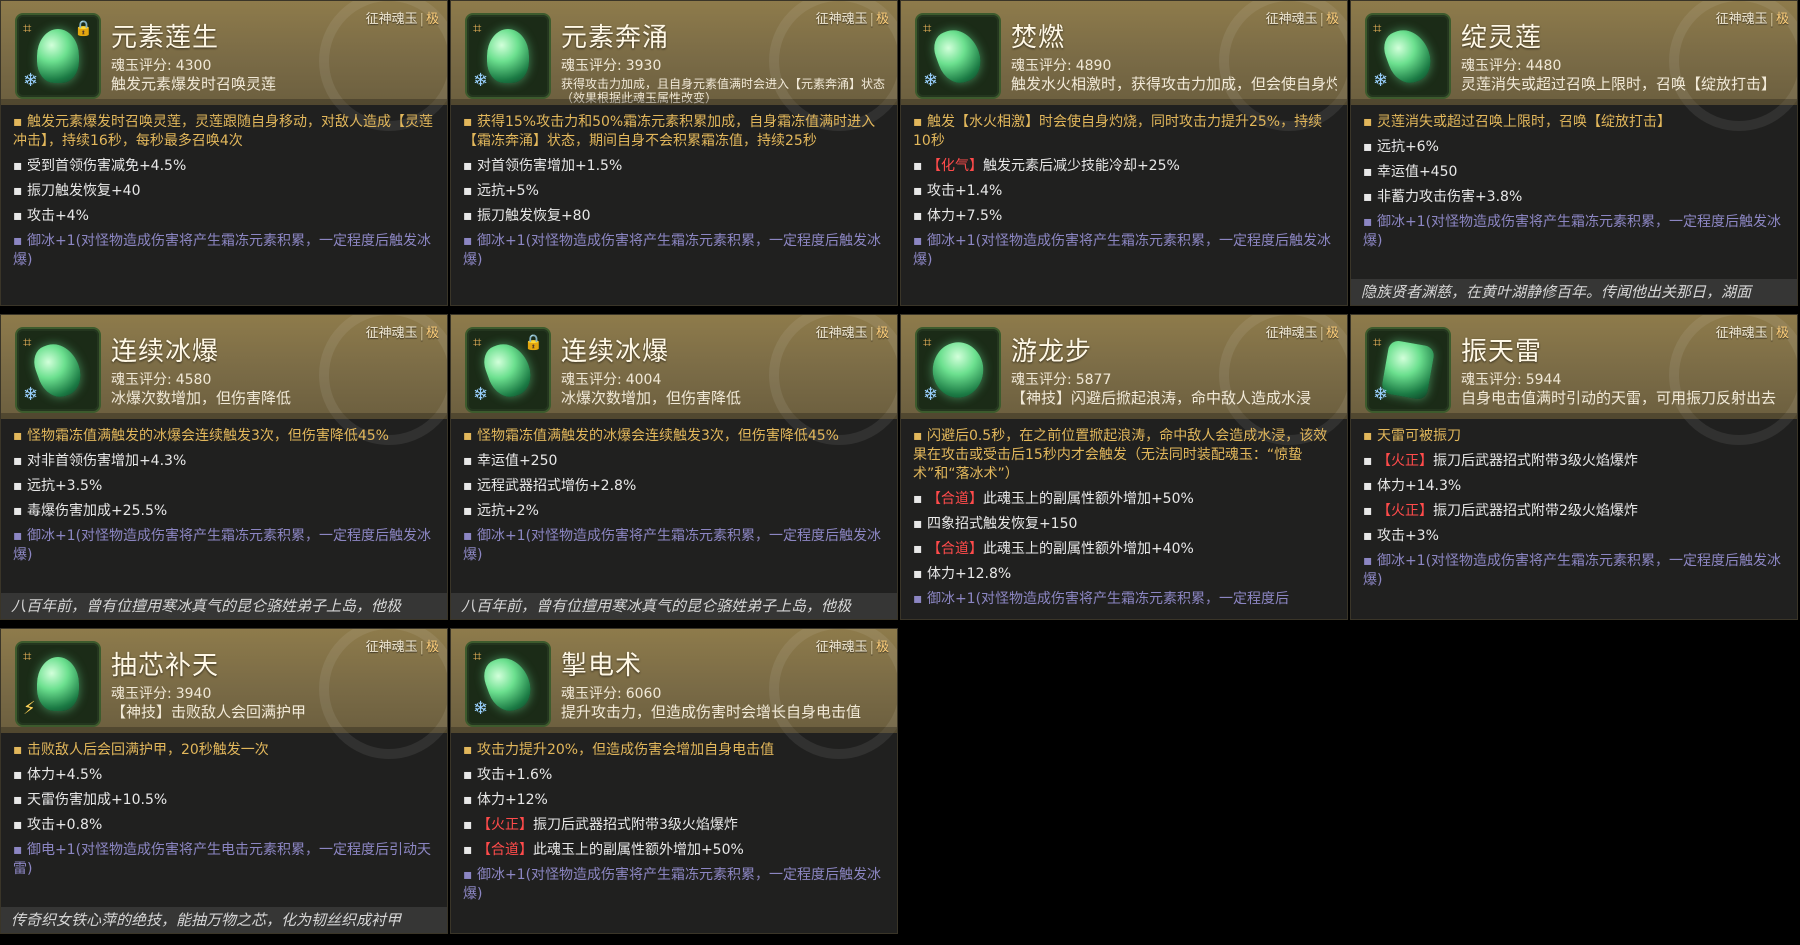 Image resolution: width=1800 pixels, height=945 pixels. I want to click on attribute-line: 【火正】振刀后武器招式附带3级火焰爆炸, so click(675, 825).